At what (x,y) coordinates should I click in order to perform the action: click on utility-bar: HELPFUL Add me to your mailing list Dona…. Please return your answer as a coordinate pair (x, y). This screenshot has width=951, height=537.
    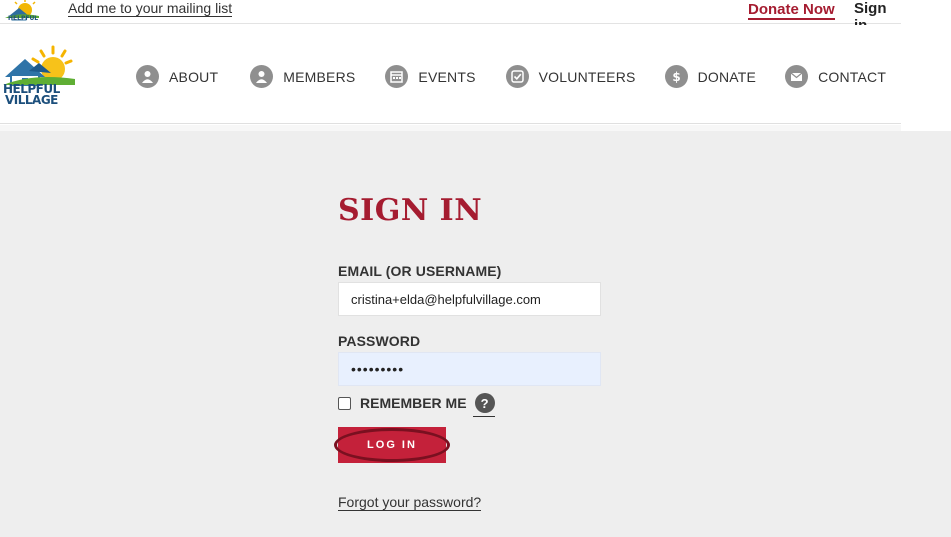
    Looking at the image, I should click on (450, 18).